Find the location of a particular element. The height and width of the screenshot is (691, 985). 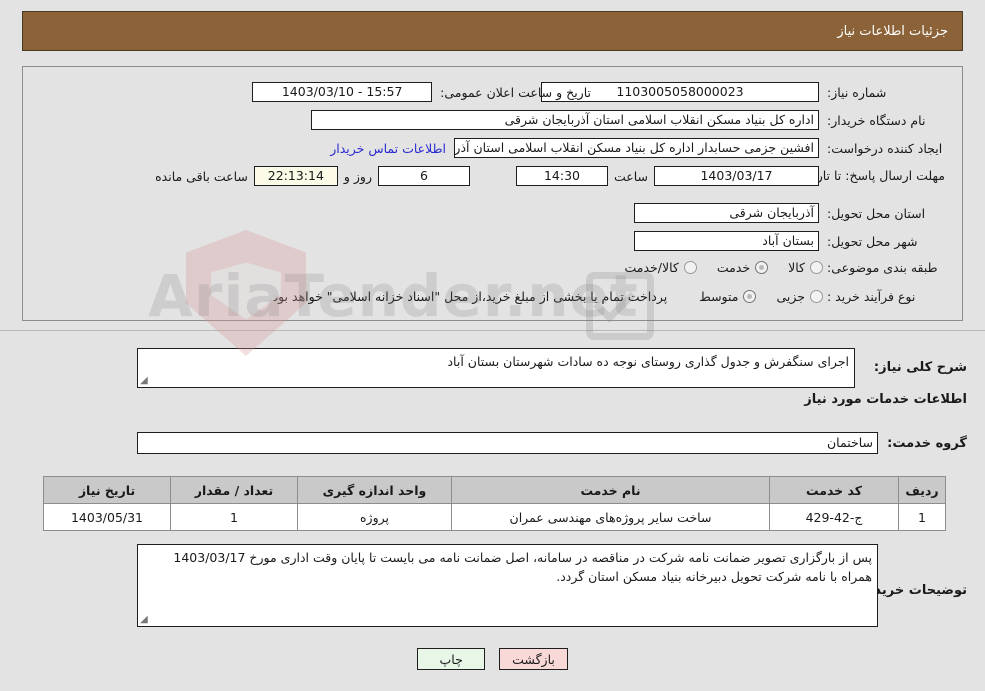

cell-service-name: ساخت سایر پروژه‌های مهندسی عمران is located at coordinates (610, 517).